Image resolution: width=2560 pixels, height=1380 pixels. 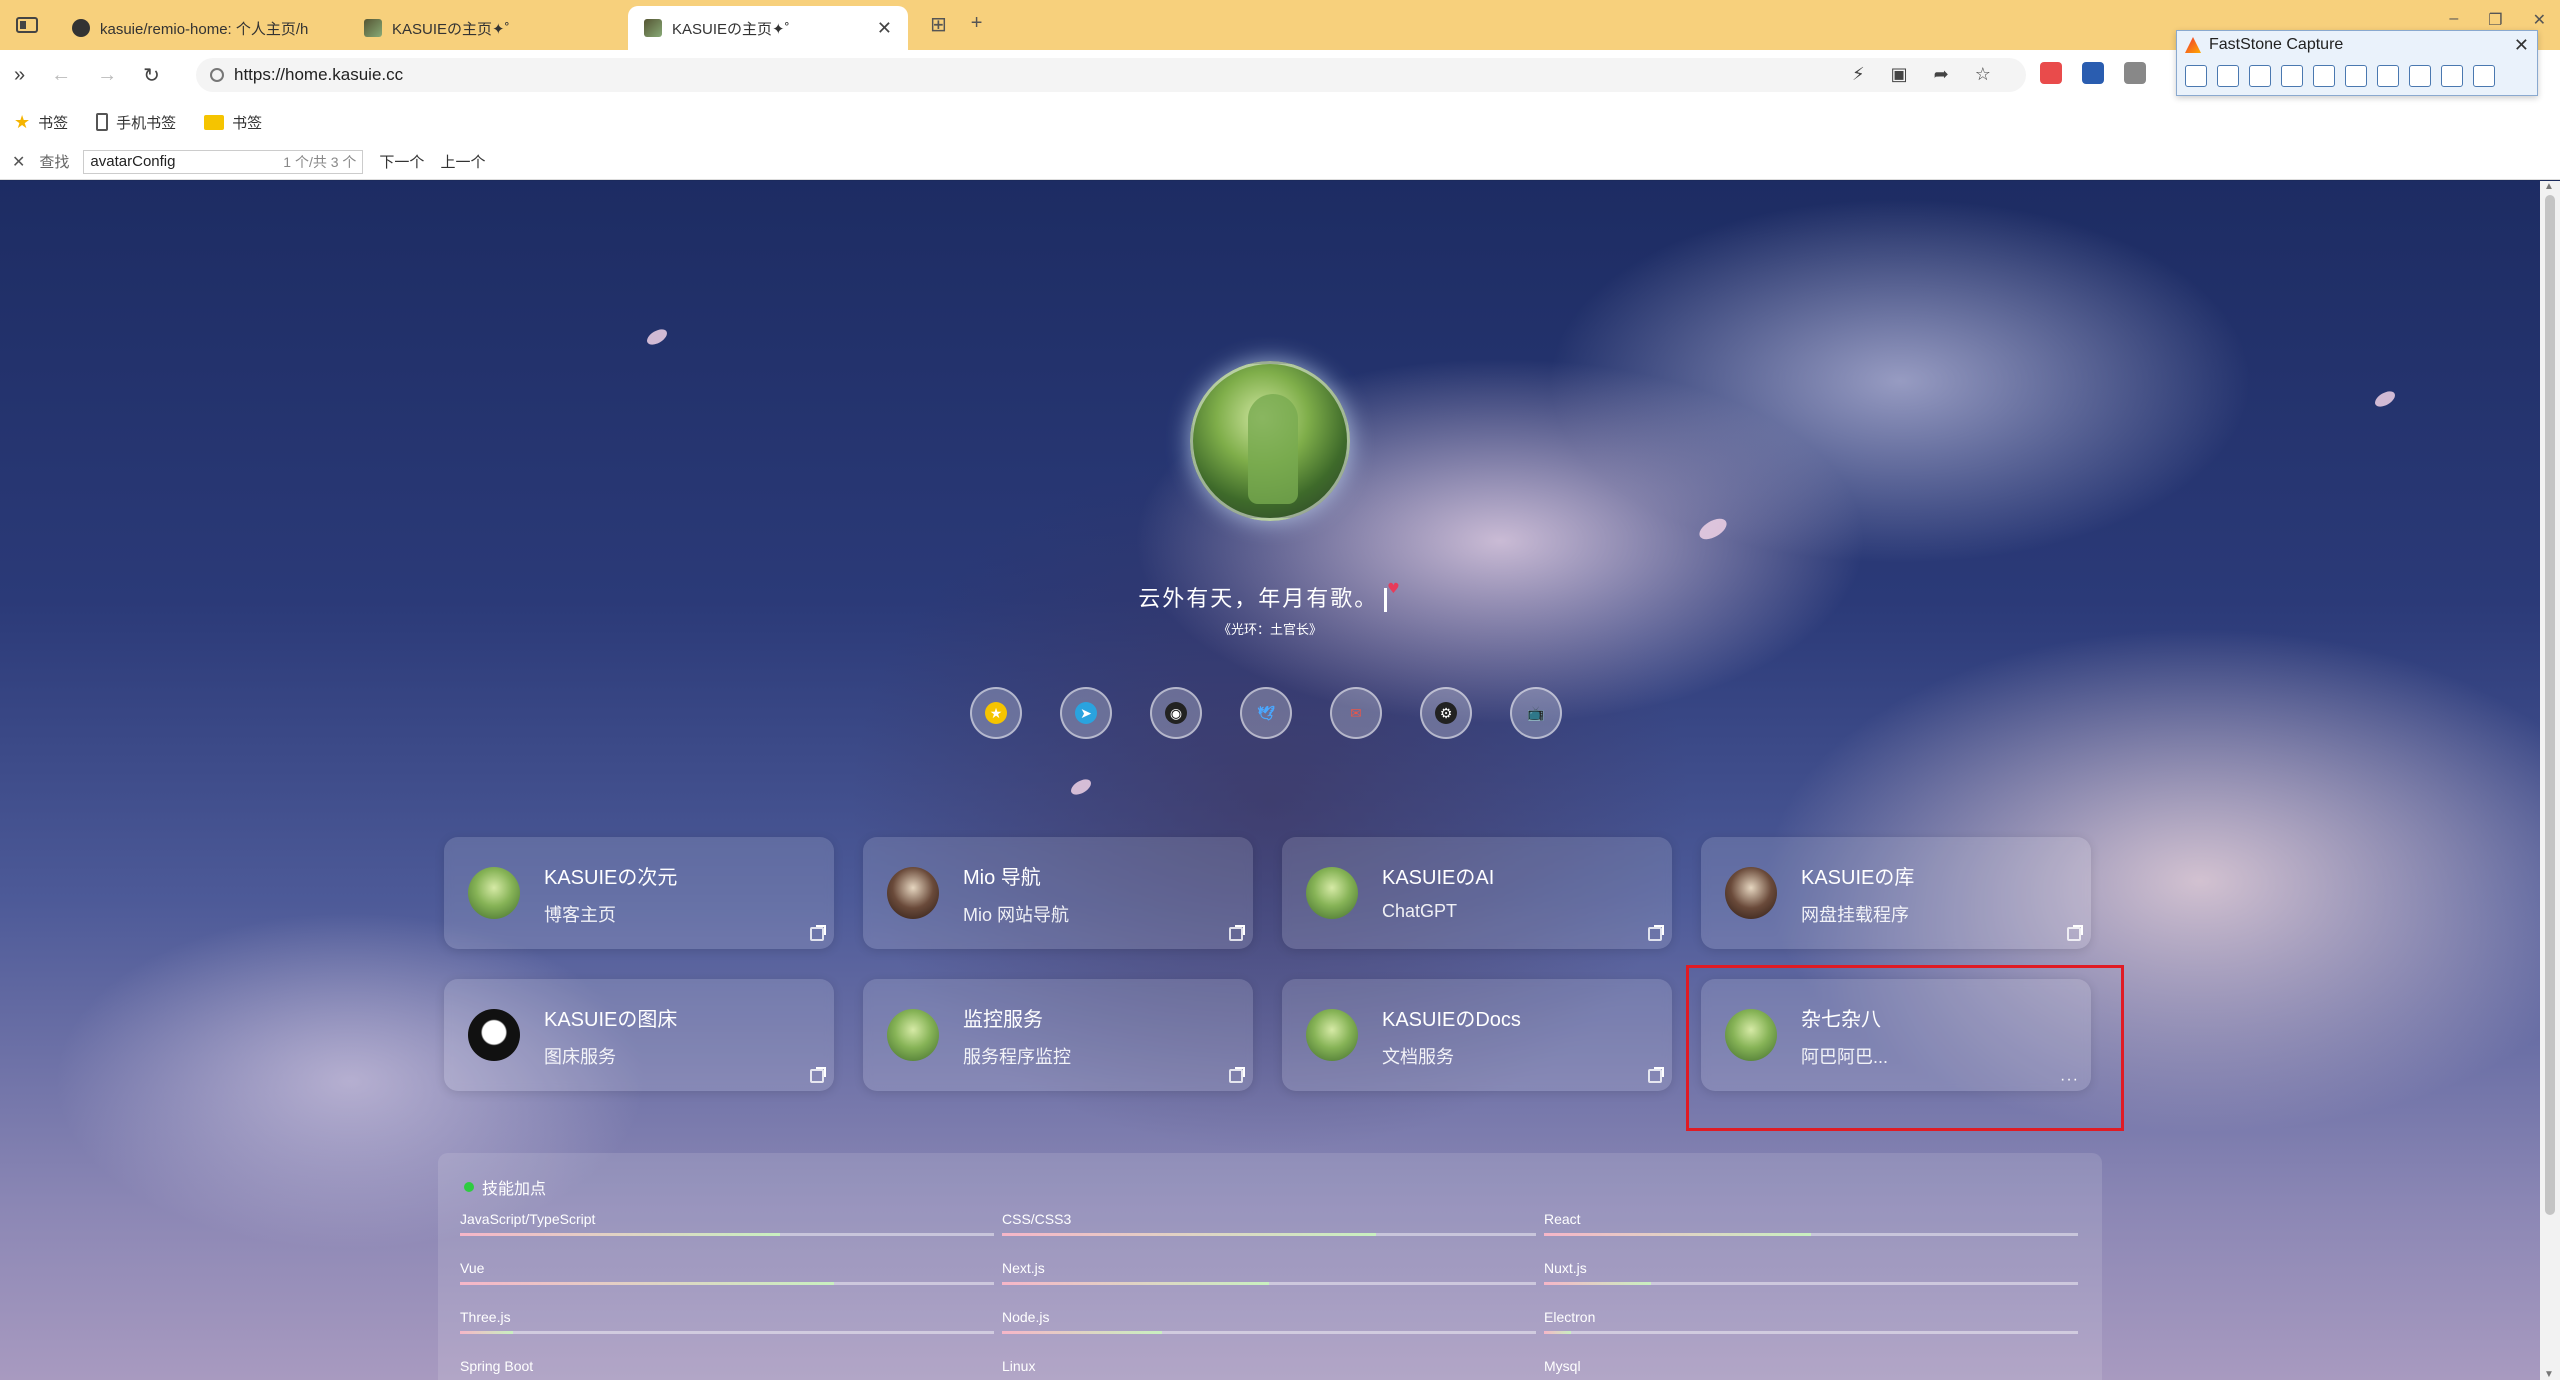 What do you see at coordinates (727, 1323) in the screenshot?
I see `skill-row: Three.js` at bounding box center [727, 1323].